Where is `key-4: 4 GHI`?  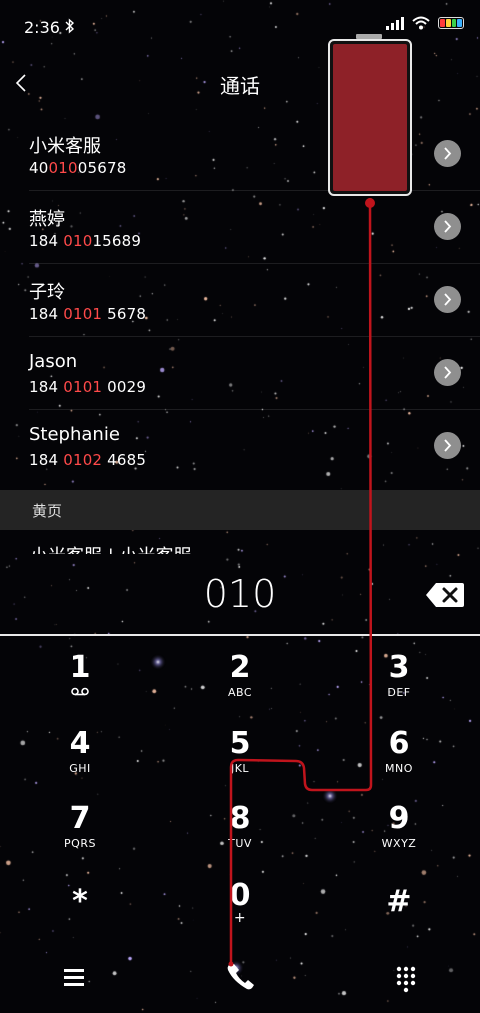 key-4: 4 GHI is located at coordinates (80, 762).